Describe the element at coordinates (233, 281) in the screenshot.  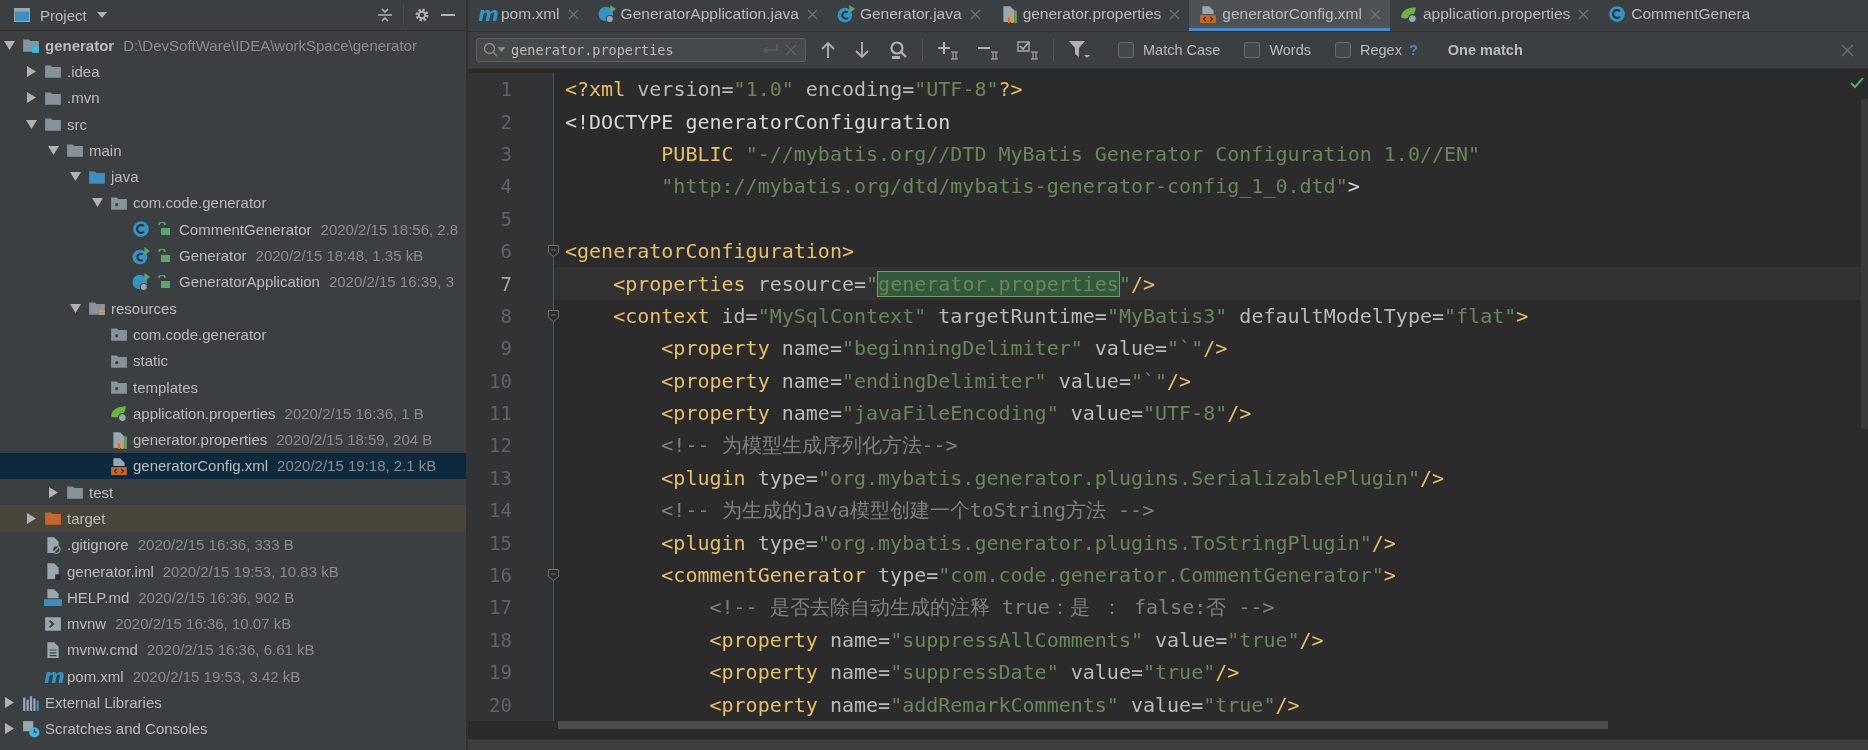
I see `tree-item: GeneratorApplication 2020/2/15 16:39, 3` at that location.